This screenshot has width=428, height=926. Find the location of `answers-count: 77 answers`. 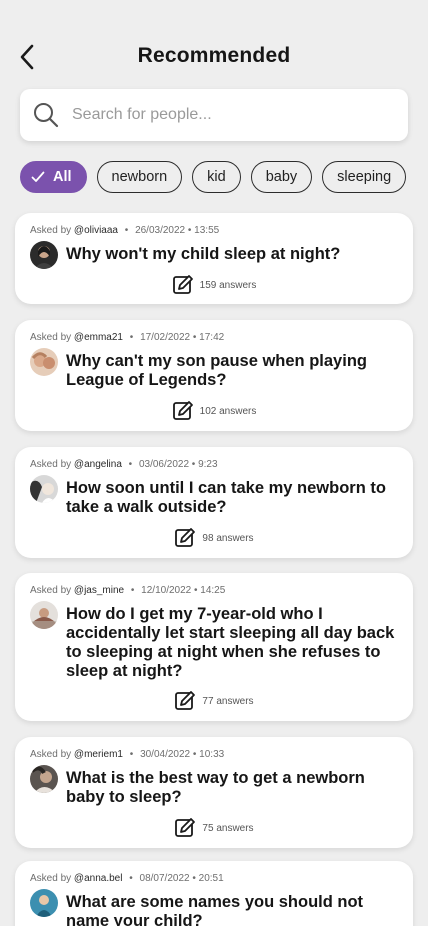

answers-count: 77 answers is located at coordinates (214, 701).